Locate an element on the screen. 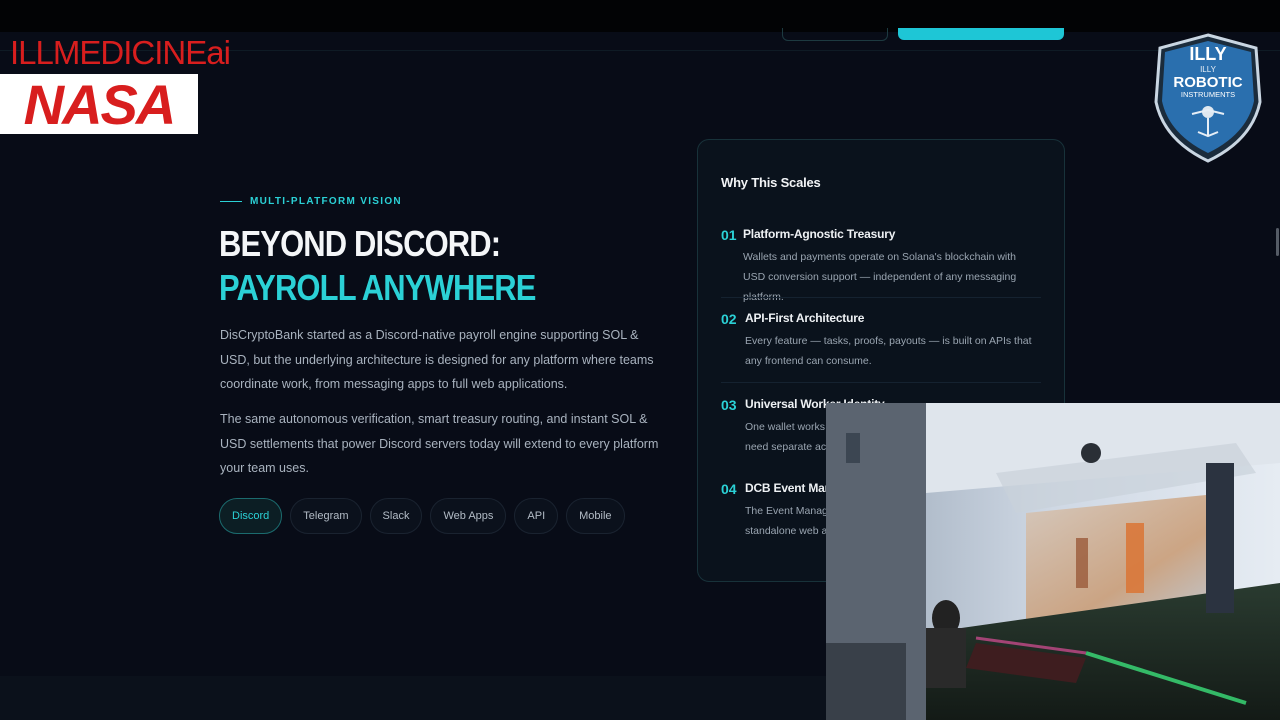  robotic-instruments-badge-icon: ILLY ILLY ROBOTIC INSTRUMENTS is located at coordinates (1208, 98).